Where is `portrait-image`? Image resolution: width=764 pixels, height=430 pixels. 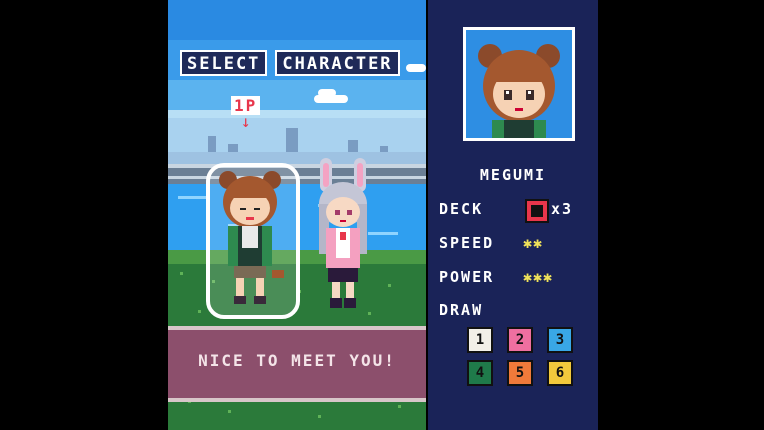 portrait-image is located at coordinates (519, 91).